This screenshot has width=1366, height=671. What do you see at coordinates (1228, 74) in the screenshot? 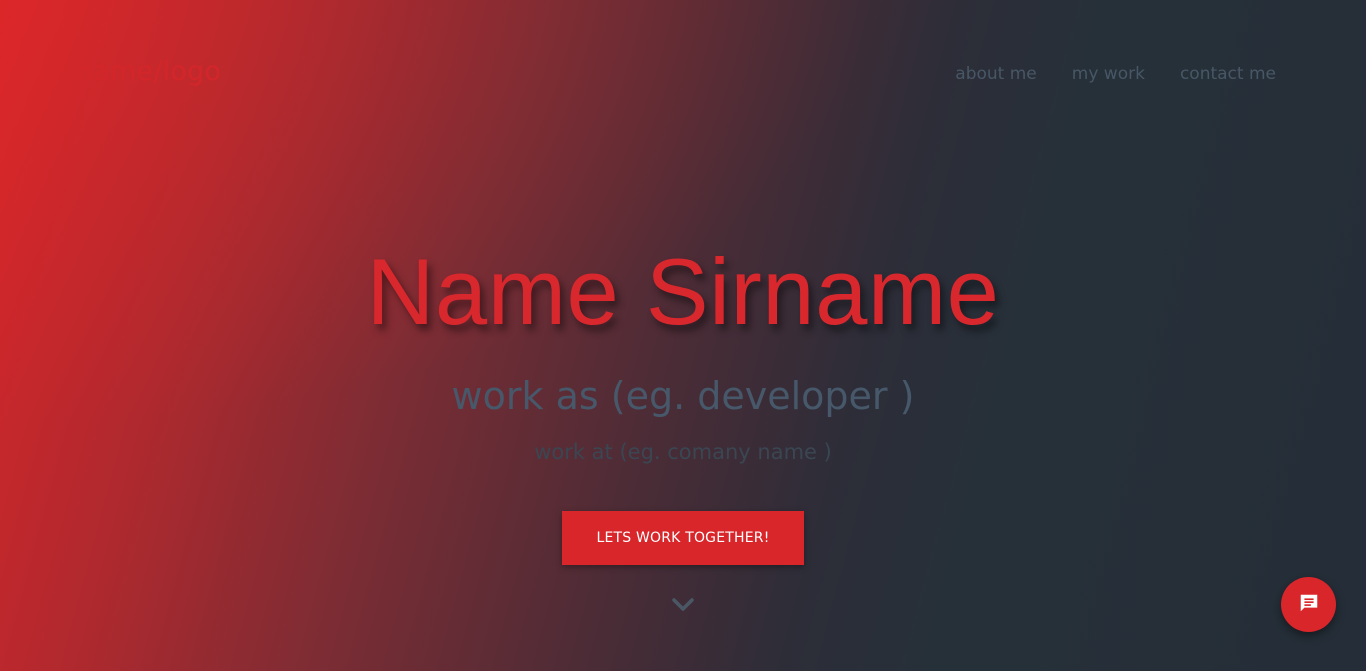
I see `nav-item-contact: contact me` at bounding box center [1228, 74].